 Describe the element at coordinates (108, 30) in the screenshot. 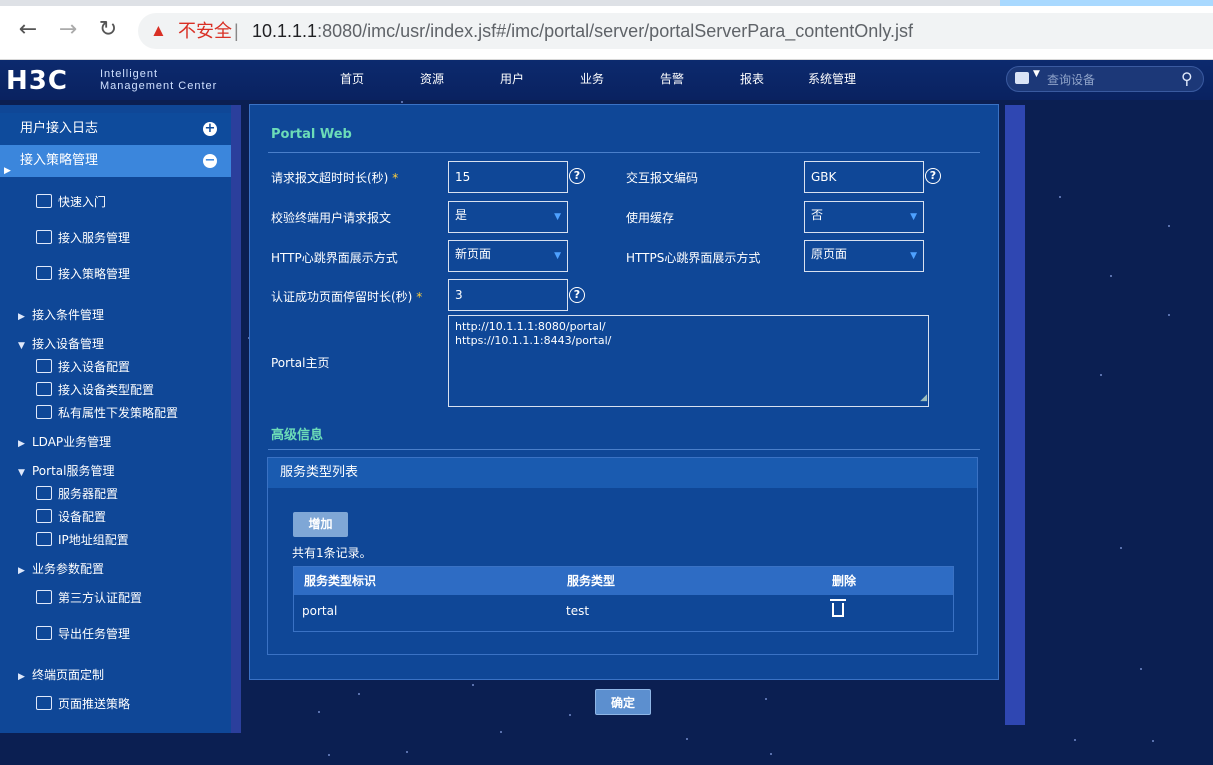

I see `reload-button: ↻` at that location.